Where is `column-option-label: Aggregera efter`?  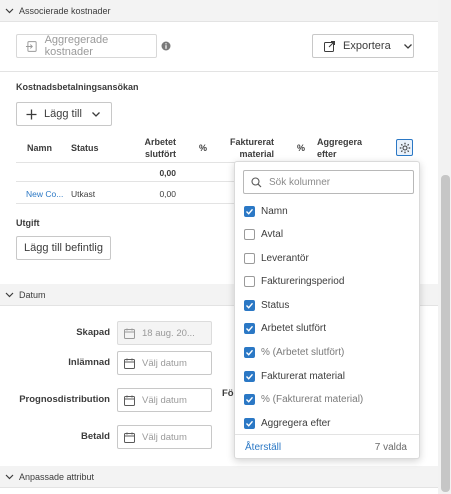 column-option-label: Aggregera efter is located at coordinates (296, 423).